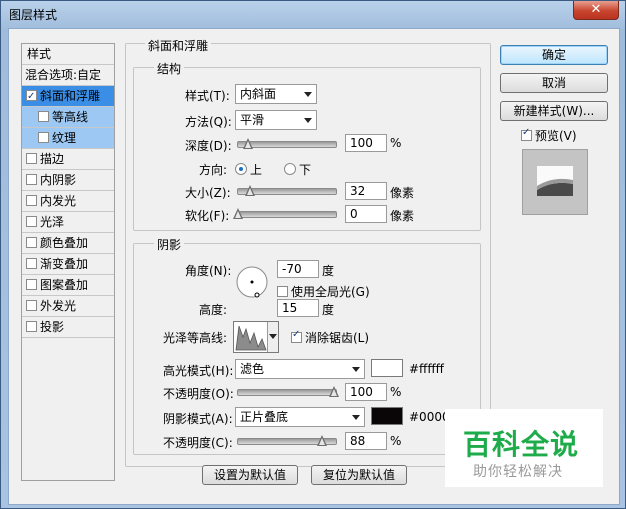 This screenshot has height=509, width=626. What do you see at coordinates (287, 440) in the screenshot?
I see `shadow-opacity-slider` at bounding box center [287, 440].